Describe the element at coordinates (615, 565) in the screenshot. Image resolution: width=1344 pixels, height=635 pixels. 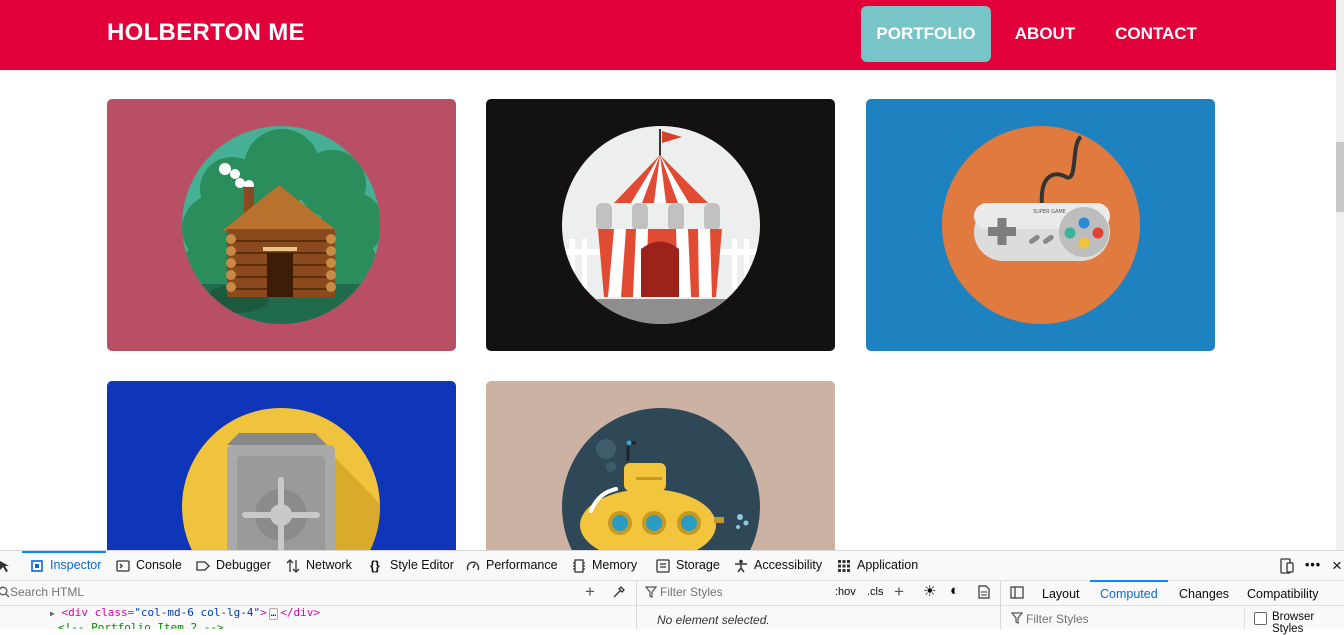
I see `tab-memory-label: Memory` at that location.